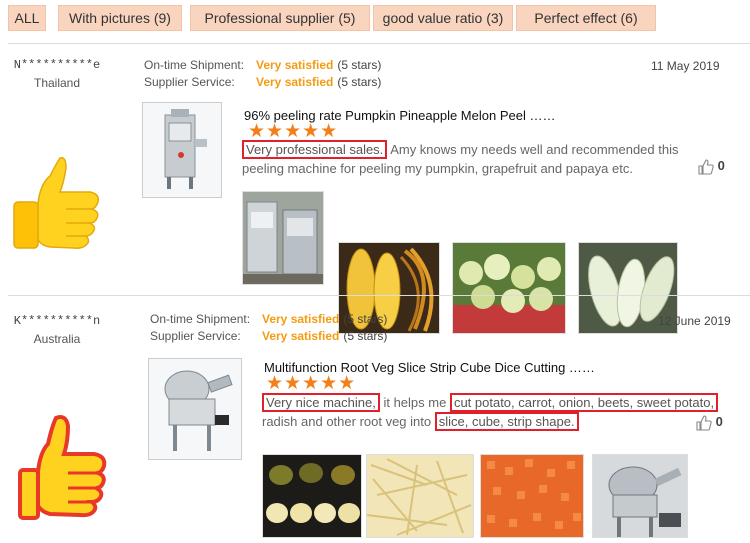 The image size is (750, 543). What do you see at coordinates (57, 65) in the screenshot?
I see `buyer-name: N**********e` at bounding box center [57, 65].